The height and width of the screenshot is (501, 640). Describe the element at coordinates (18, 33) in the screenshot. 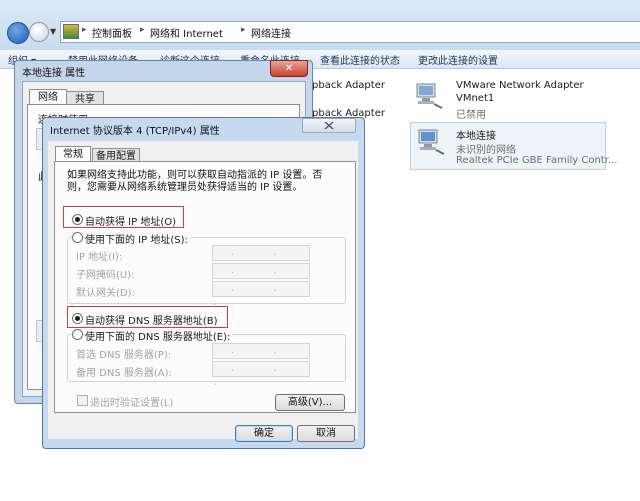

I see `back-button` at that location.